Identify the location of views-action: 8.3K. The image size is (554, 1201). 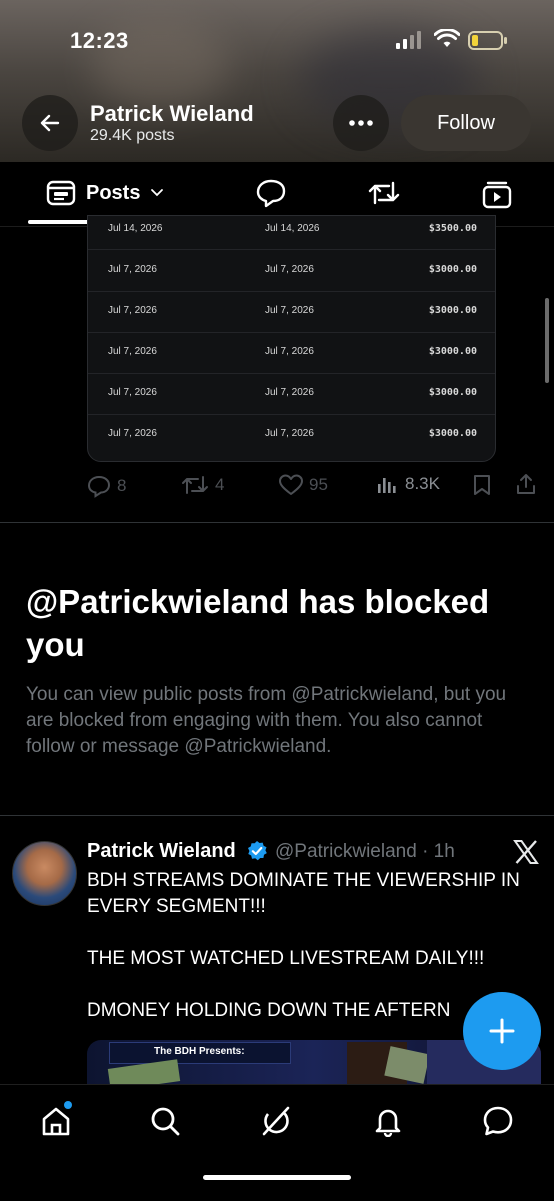
(408, 484).